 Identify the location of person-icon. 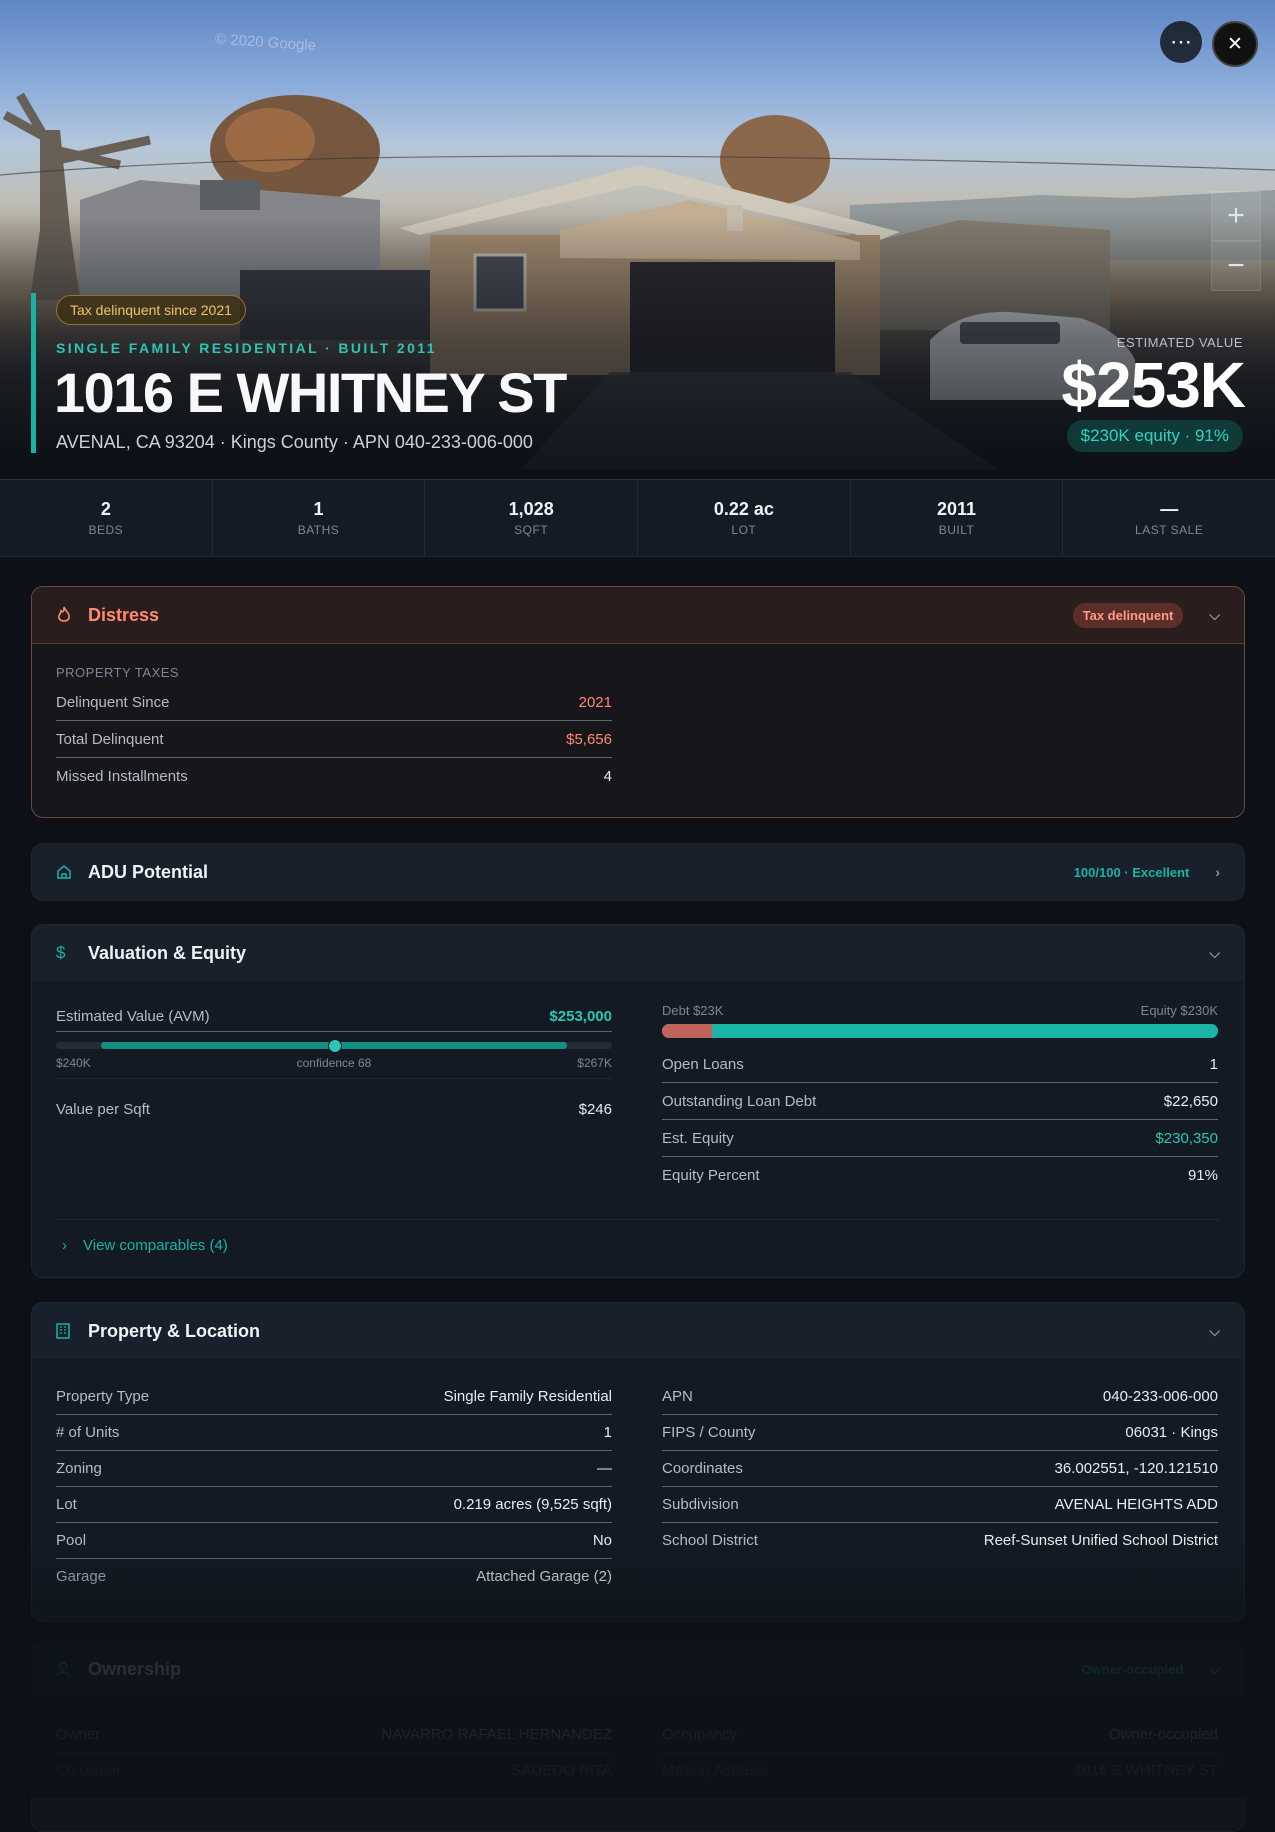
(65, 1669).